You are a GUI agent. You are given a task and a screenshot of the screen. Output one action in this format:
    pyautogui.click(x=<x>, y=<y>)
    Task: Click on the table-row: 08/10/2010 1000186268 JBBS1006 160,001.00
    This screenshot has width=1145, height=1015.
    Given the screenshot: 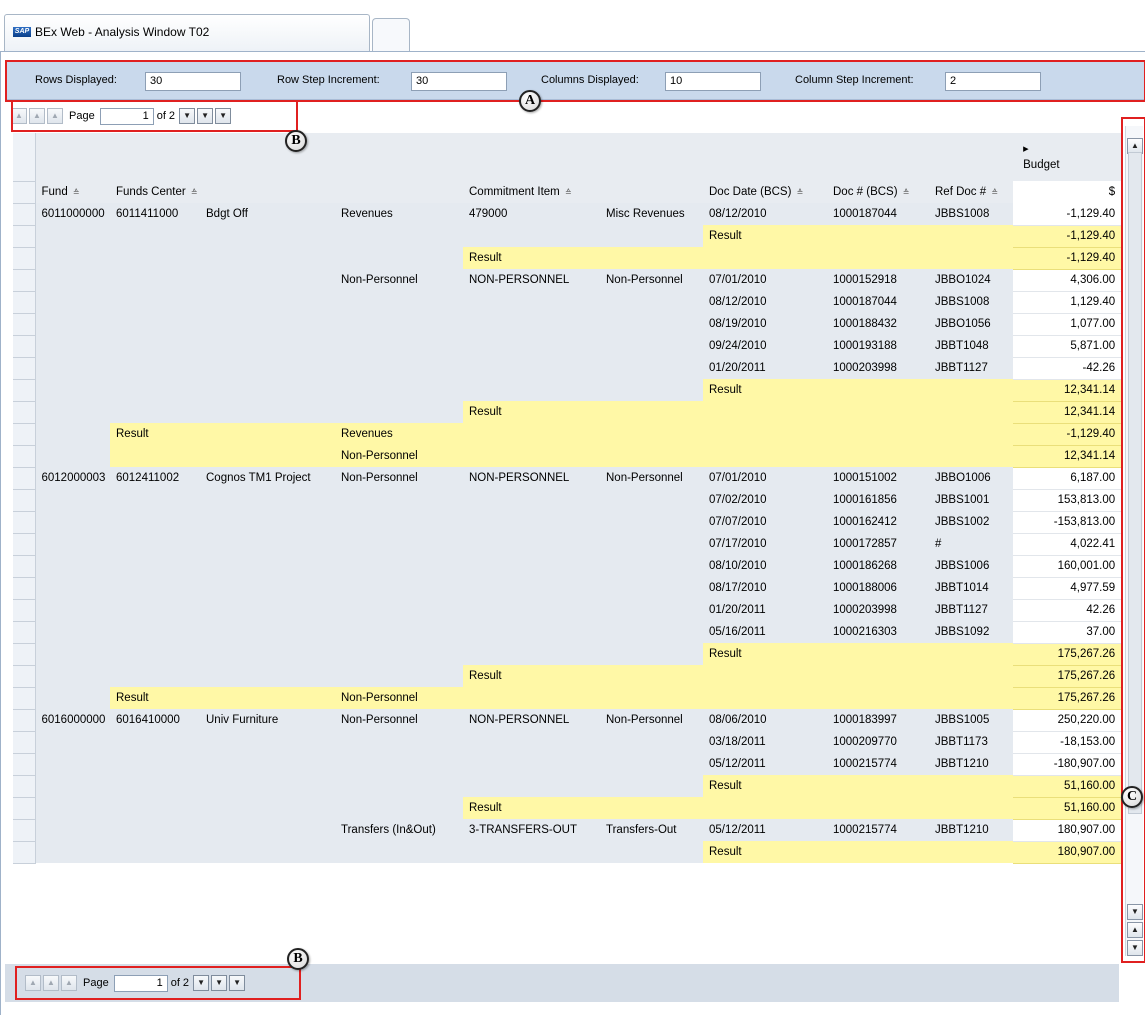 What is the action you would take?
    pyautogui.click(x=567, y=566)
    